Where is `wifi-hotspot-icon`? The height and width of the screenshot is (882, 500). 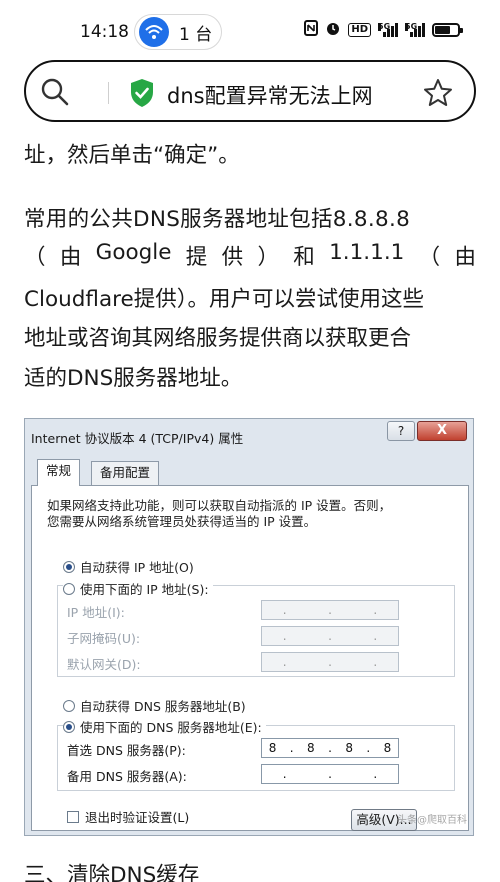
wifi-hotspot-icon is located at coordinates (154, 32).